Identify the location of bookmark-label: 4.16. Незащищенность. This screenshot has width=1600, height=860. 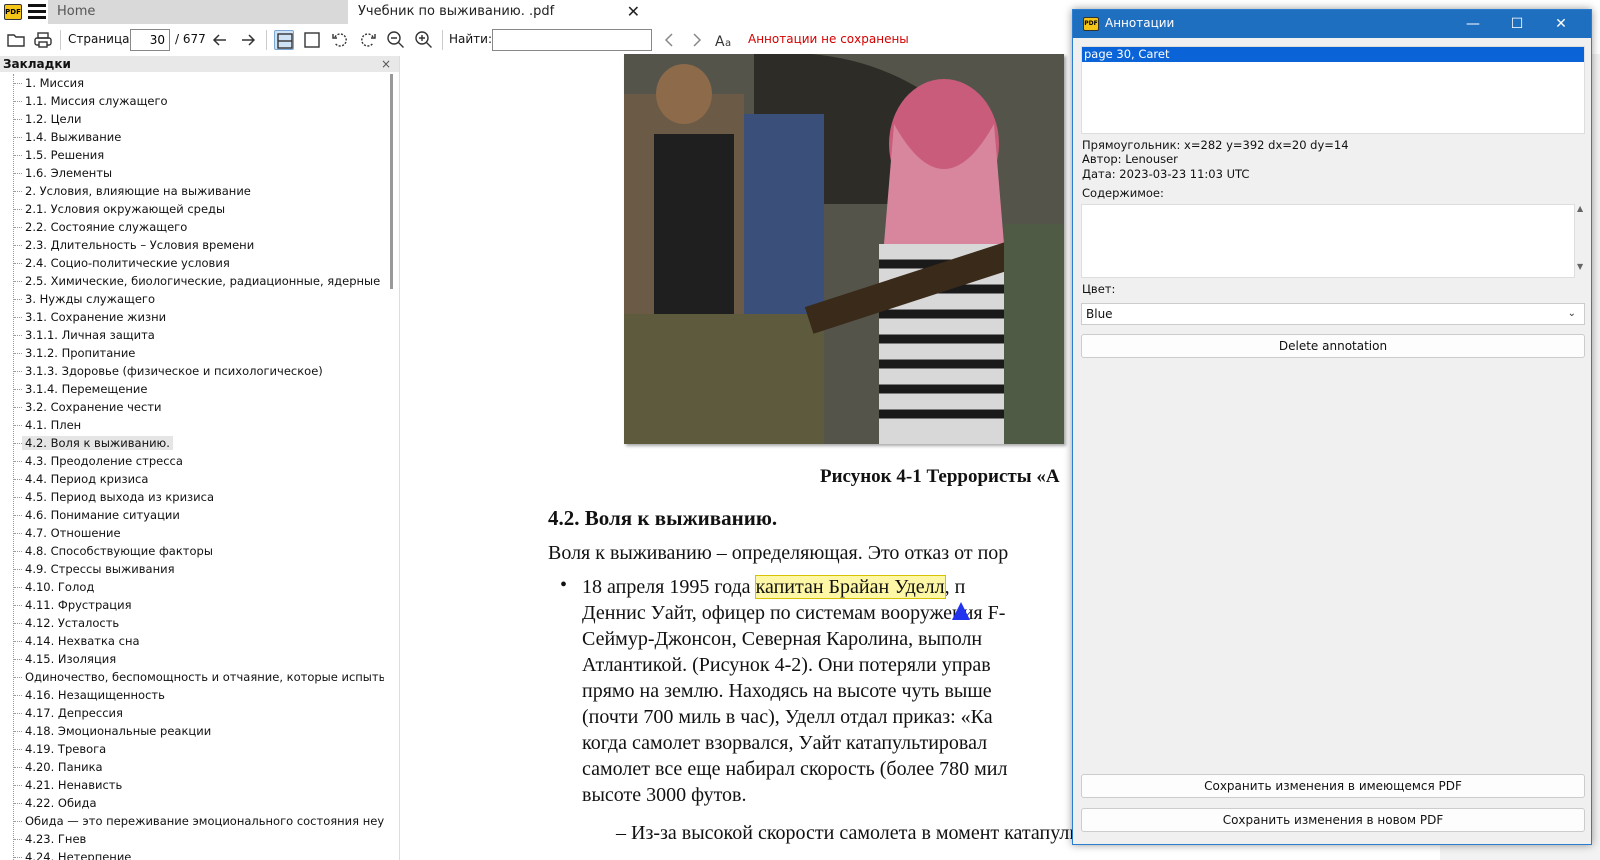
(95, 695).